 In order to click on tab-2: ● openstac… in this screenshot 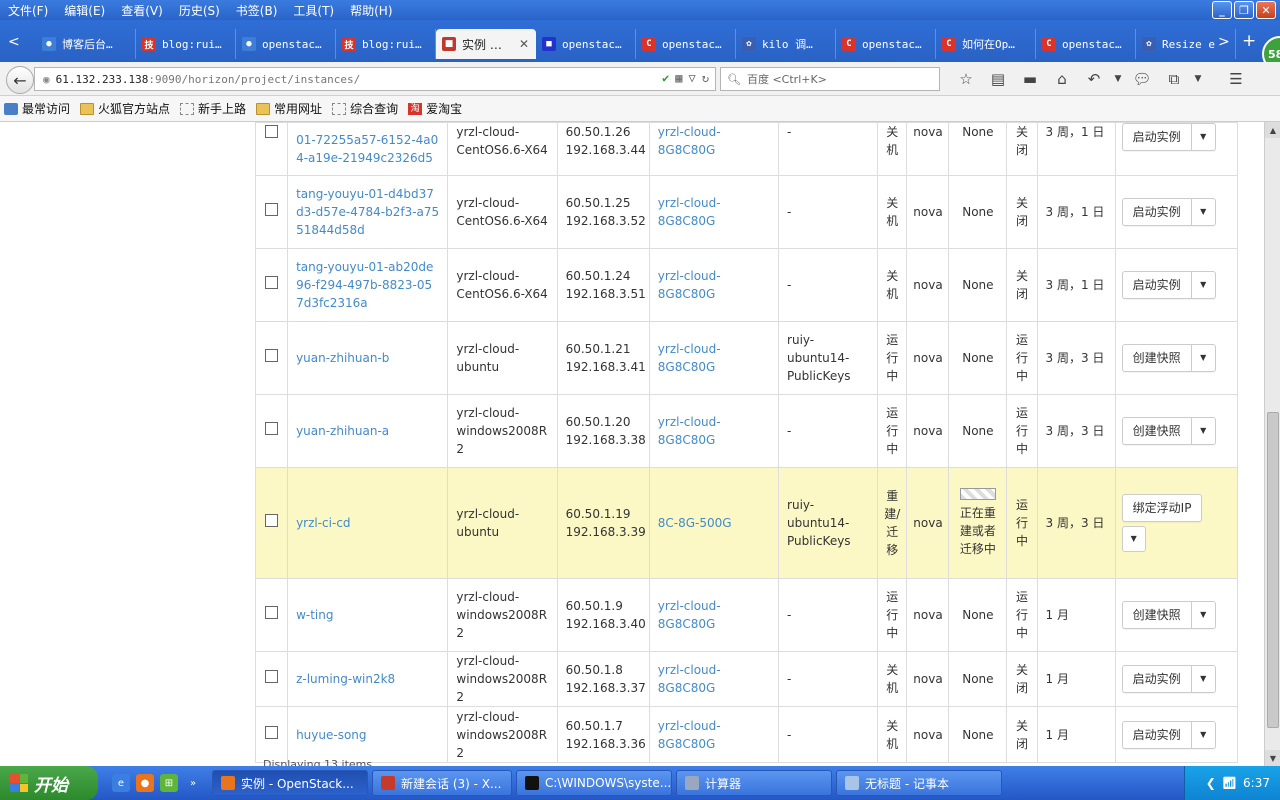, I will do `click(286, 44)`.